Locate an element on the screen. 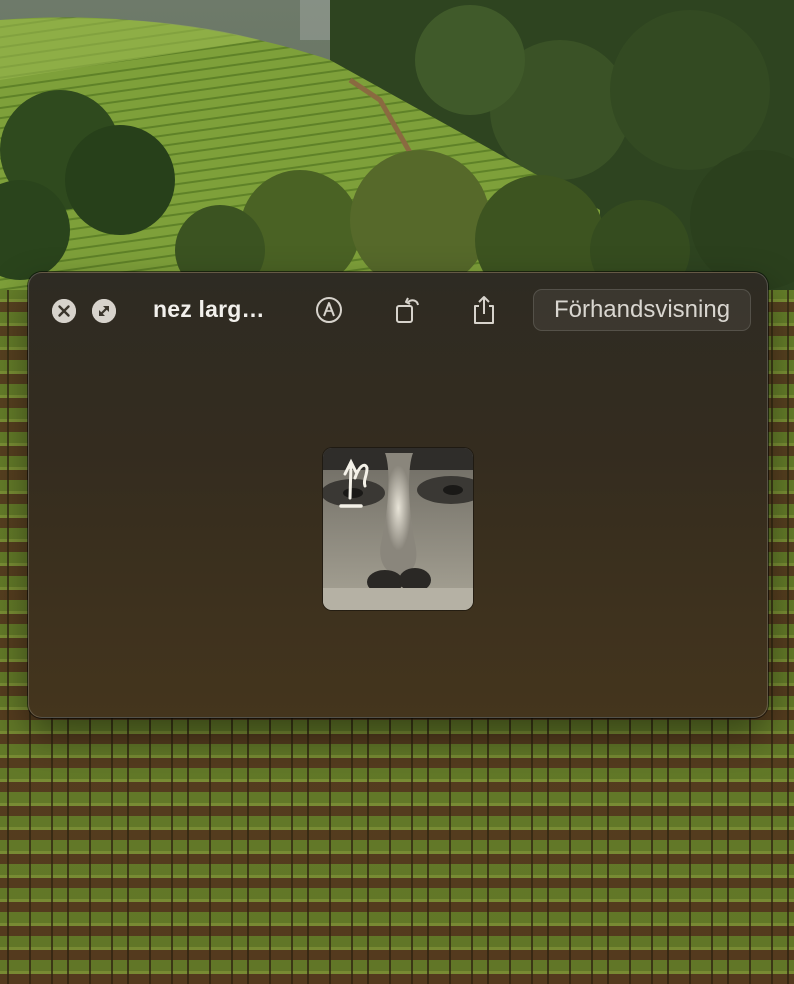  fullscreen-icon is located at coordinates (104, 311).